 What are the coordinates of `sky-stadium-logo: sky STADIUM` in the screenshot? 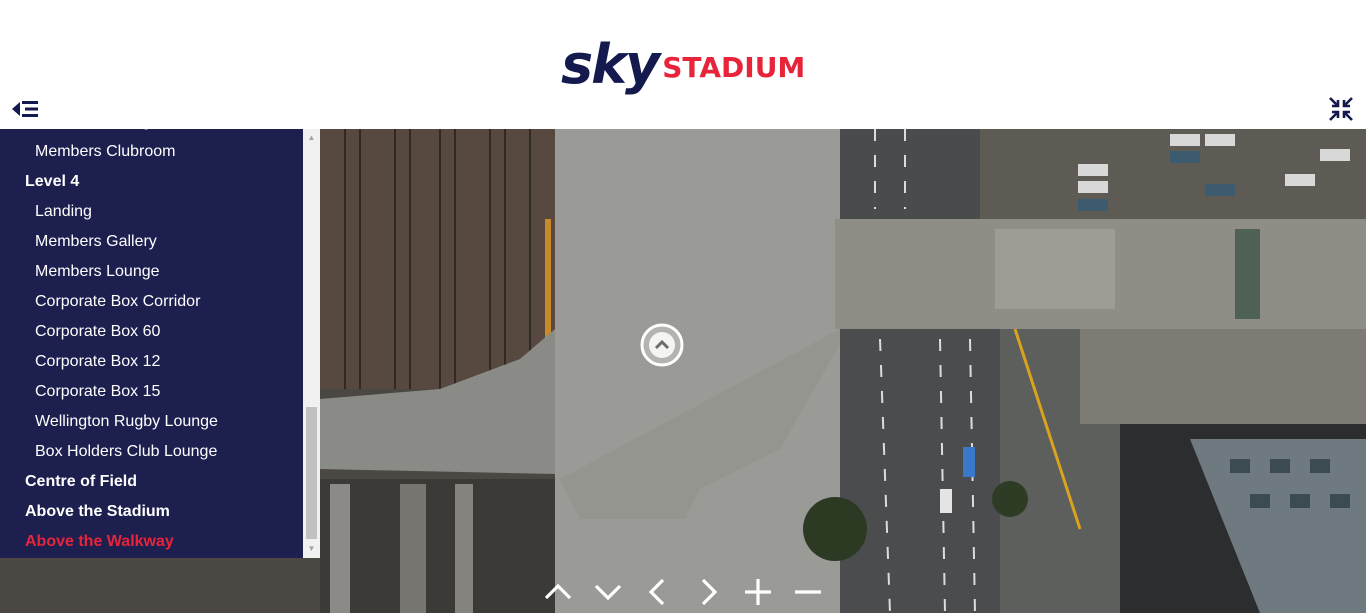 It's located at (683, 61).